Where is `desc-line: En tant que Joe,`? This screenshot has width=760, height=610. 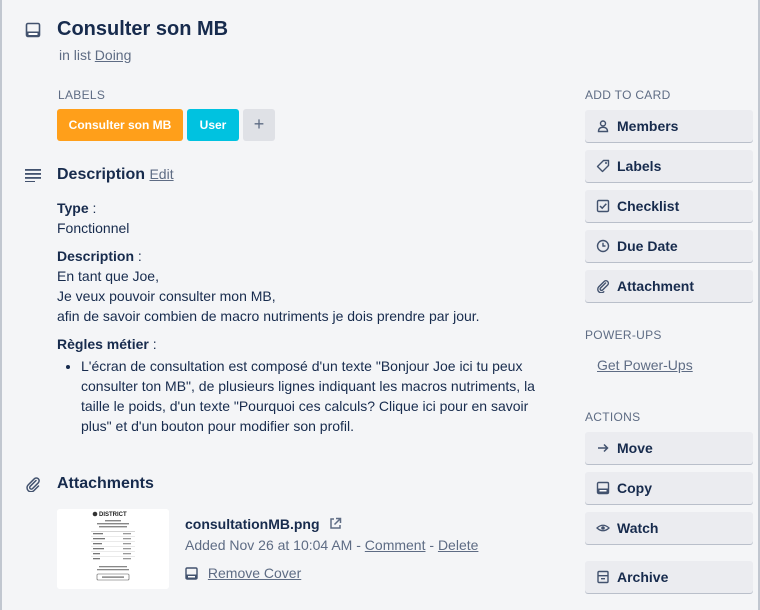 desc-line: En tant que Joe, is located at coordinates (108, 276).